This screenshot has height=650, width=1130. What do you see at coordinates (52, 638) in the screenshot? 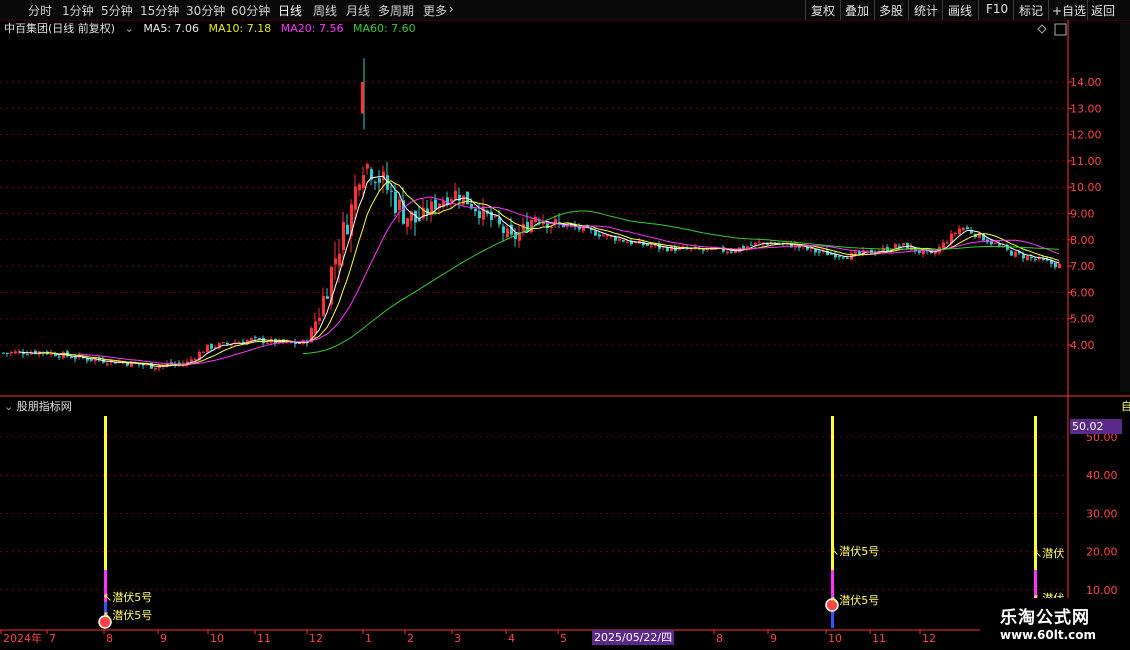
I see `time-tick-label: 7` at bounding box center [52, 638].